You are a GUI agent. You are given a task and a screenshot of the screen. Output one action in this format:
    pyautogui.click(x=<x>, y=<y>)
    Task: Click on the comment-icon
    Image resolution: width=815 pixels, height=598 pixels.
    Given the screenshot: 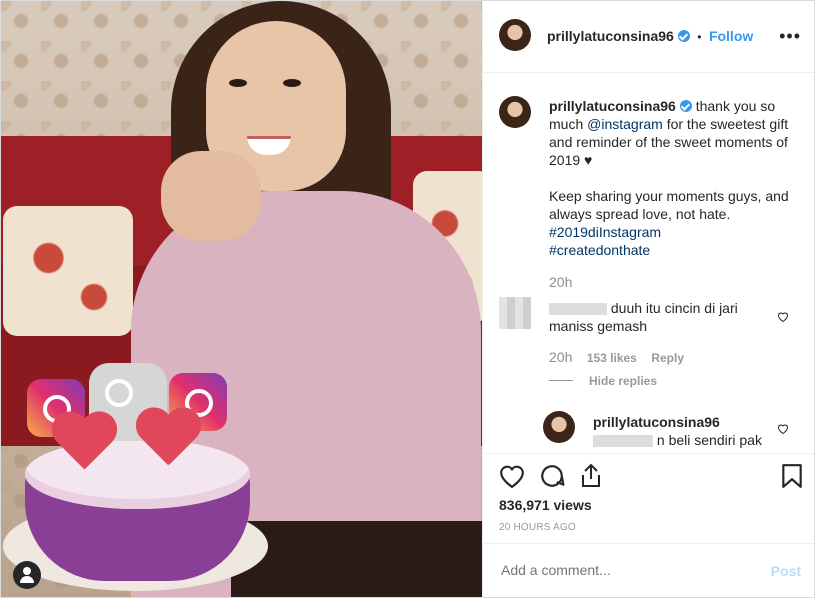 What is the action you would take?
    pyautogui.click(x=552, y=476)
    